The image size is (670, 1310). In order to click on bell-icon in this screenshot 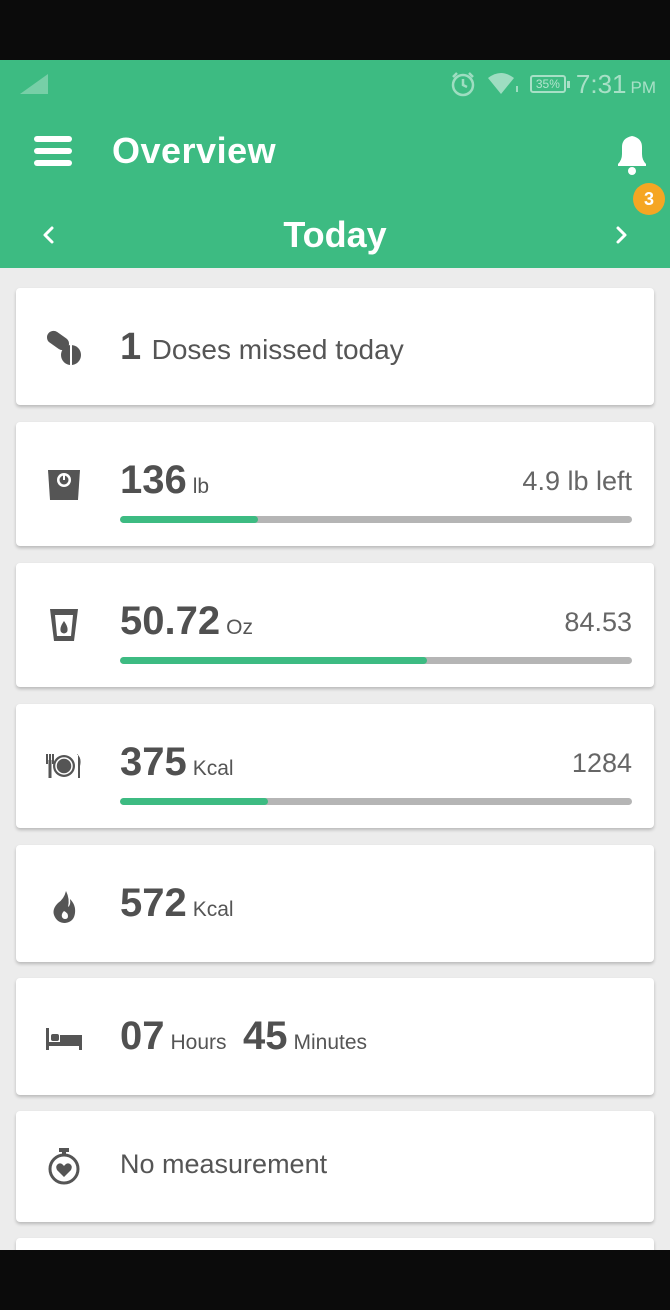, I will do `click(632, 153)`.